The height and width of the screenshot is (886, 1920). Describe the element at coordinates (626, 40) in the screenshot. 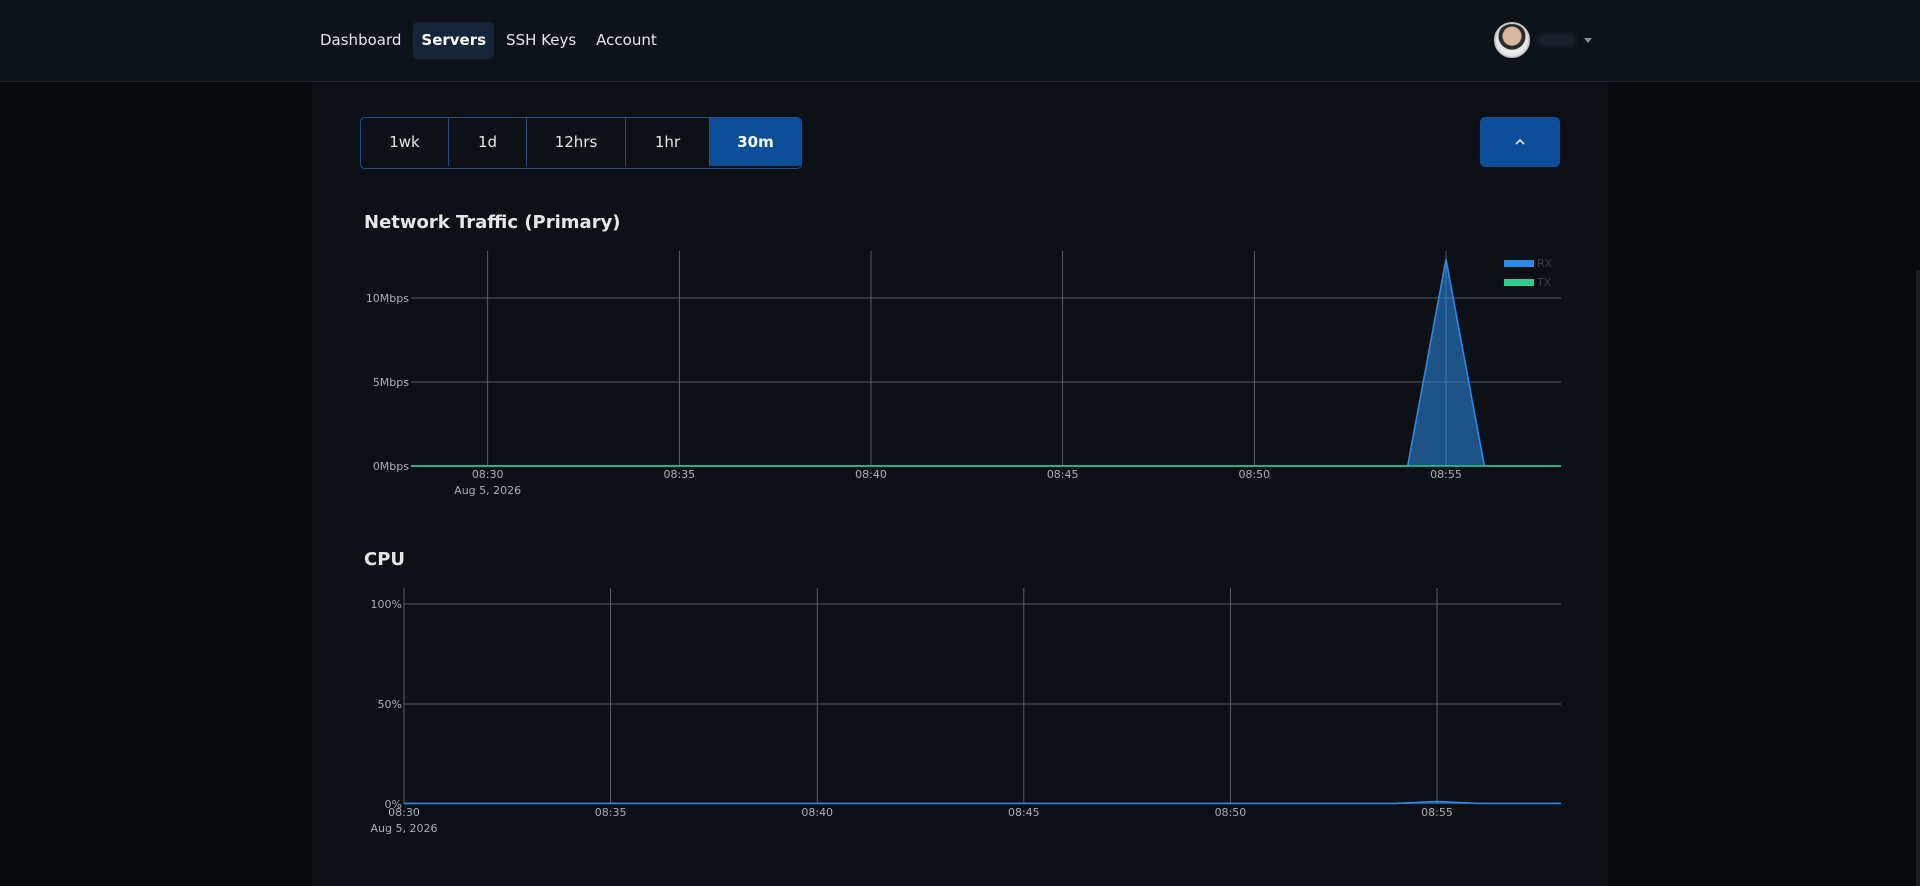

I see `nav-account: Account` at that location.